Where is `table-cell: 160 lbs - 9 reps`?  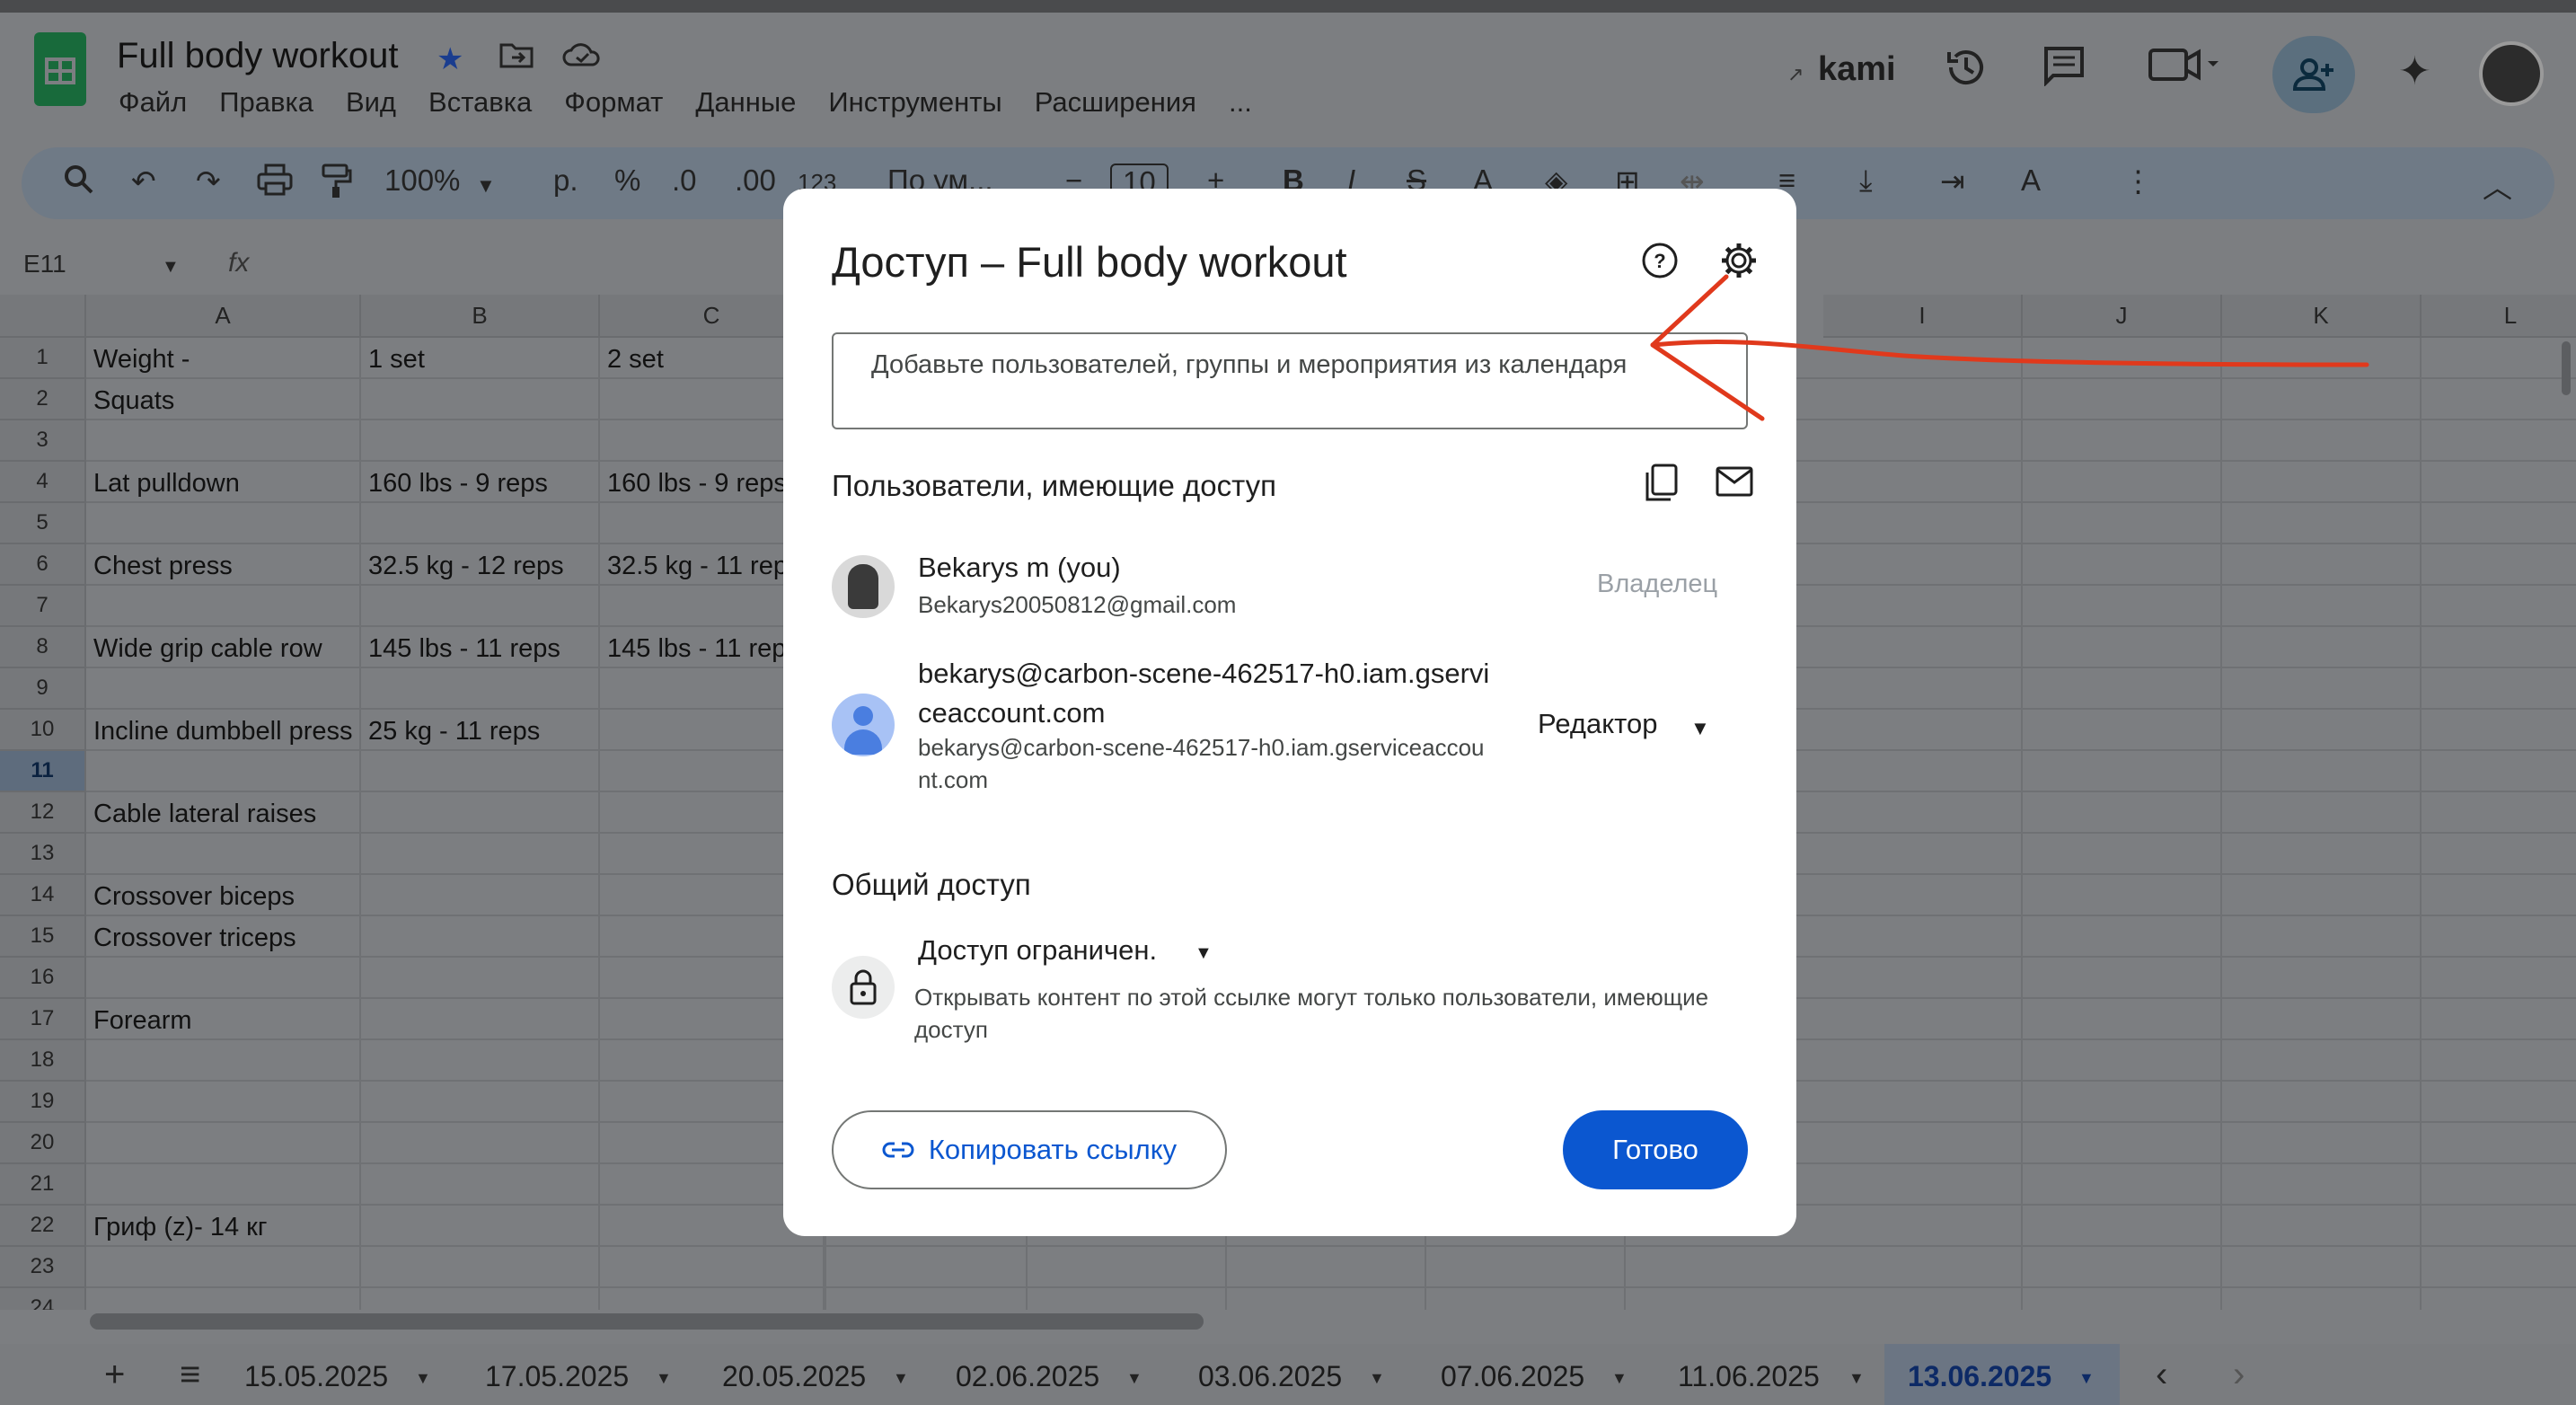
table-cell: 160 lbs - 9 reps is located at coordinates (496, 484).